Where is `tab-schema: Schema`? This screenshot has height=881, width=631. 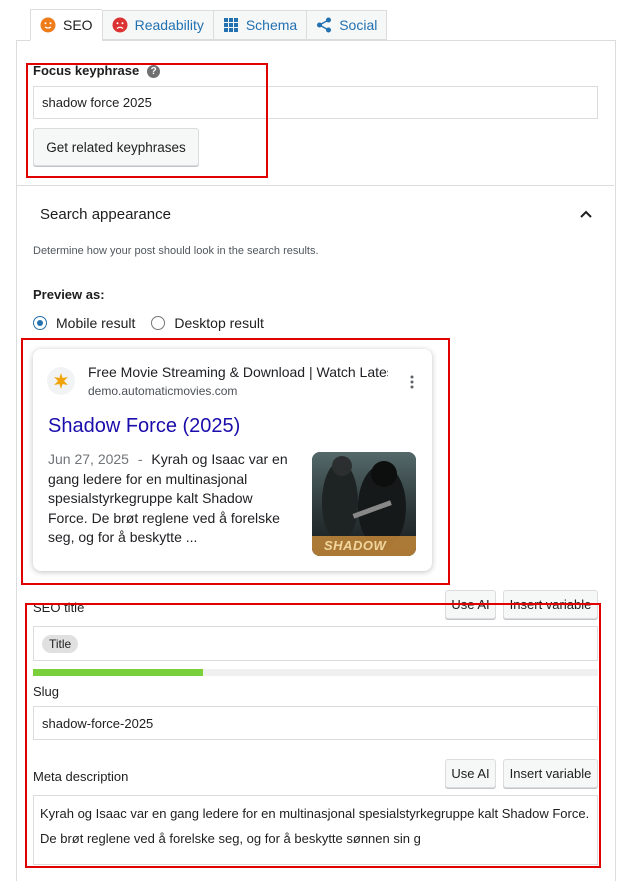
tab-schema: Schema is located at coordinates (259, 25).